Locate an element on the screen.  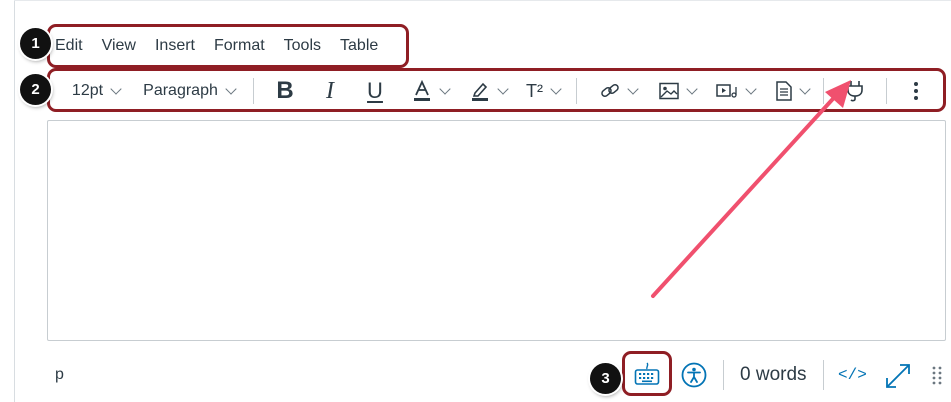
annotation-arrow is located at coordinates (751, 189).